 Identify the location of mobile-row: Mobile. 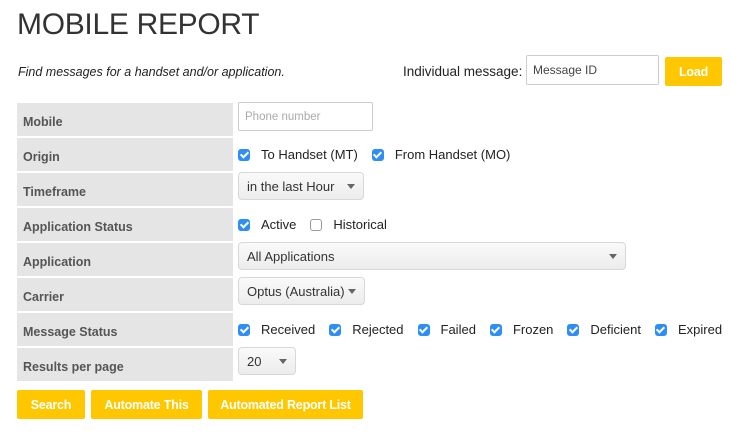
(374, 119).